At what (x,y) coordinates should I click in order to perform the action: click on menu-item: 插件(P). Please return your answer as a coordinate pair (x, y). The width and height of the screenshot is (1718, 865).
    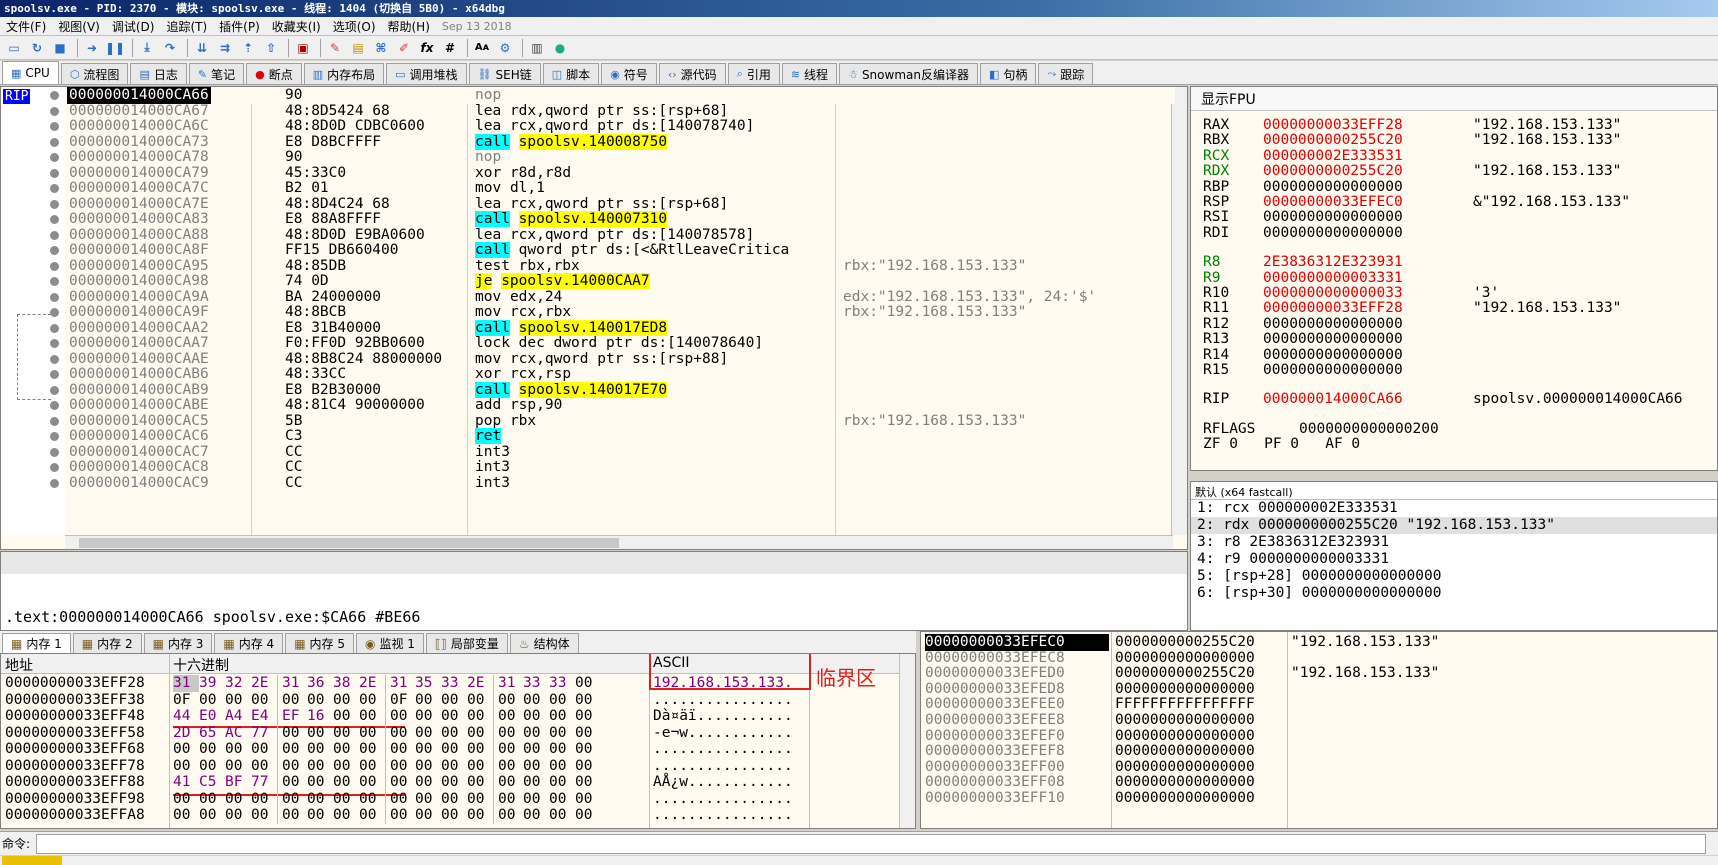
    Looking at the image, I should click on (239, 26).